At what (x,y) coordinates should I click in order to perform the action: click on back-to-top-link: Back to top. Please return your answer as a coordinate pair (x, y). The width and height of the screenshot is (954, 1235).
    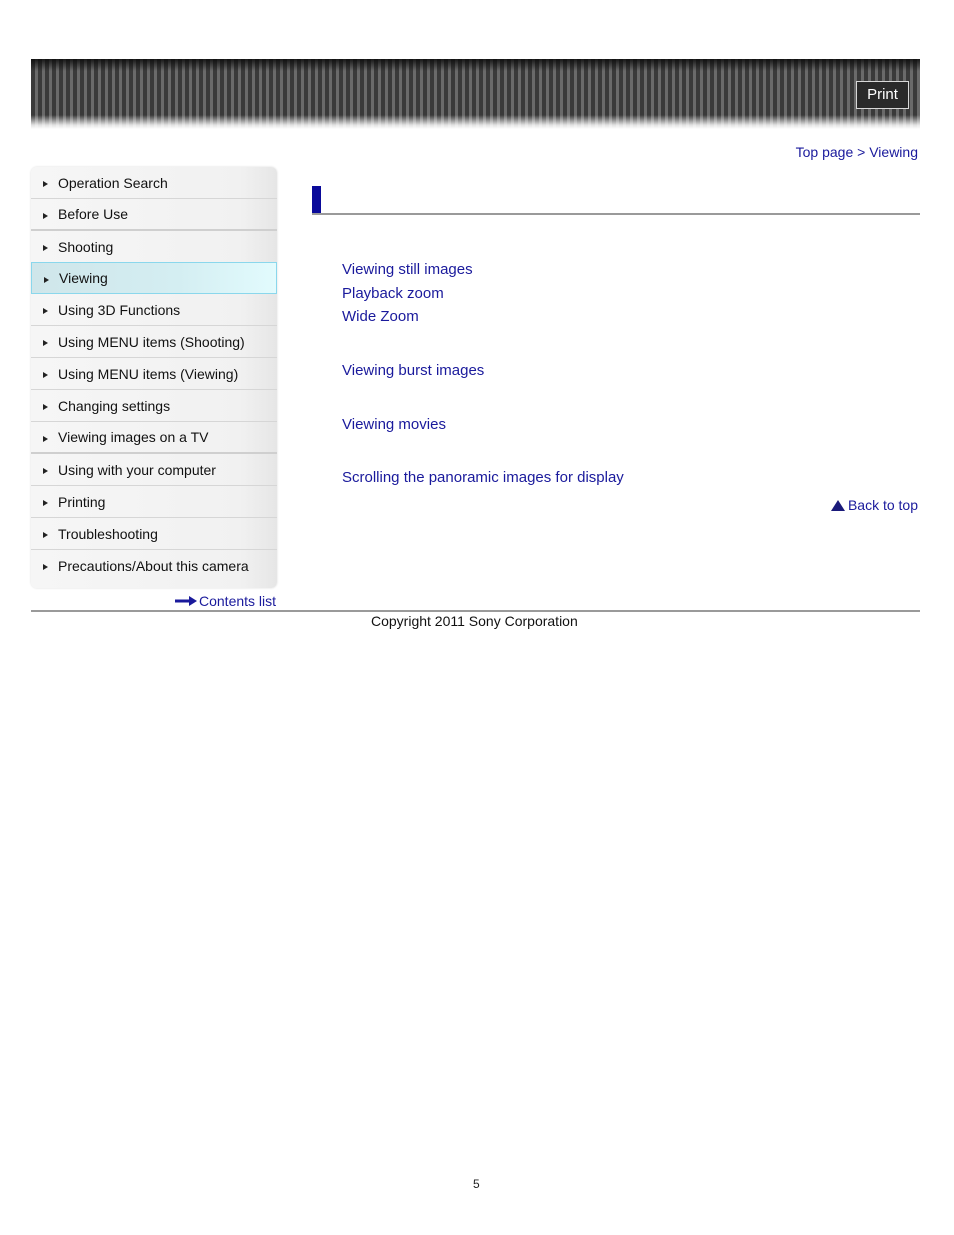
    Looking at the image, I should click on (874, 505).